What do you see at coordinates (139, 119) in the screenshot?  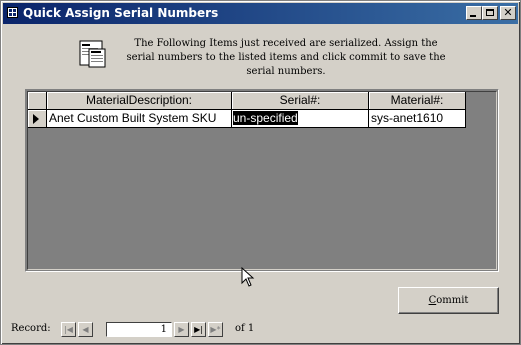 I see `cell-material-description: Anet Custom Built System SKU` at bounding box center [139, 119].